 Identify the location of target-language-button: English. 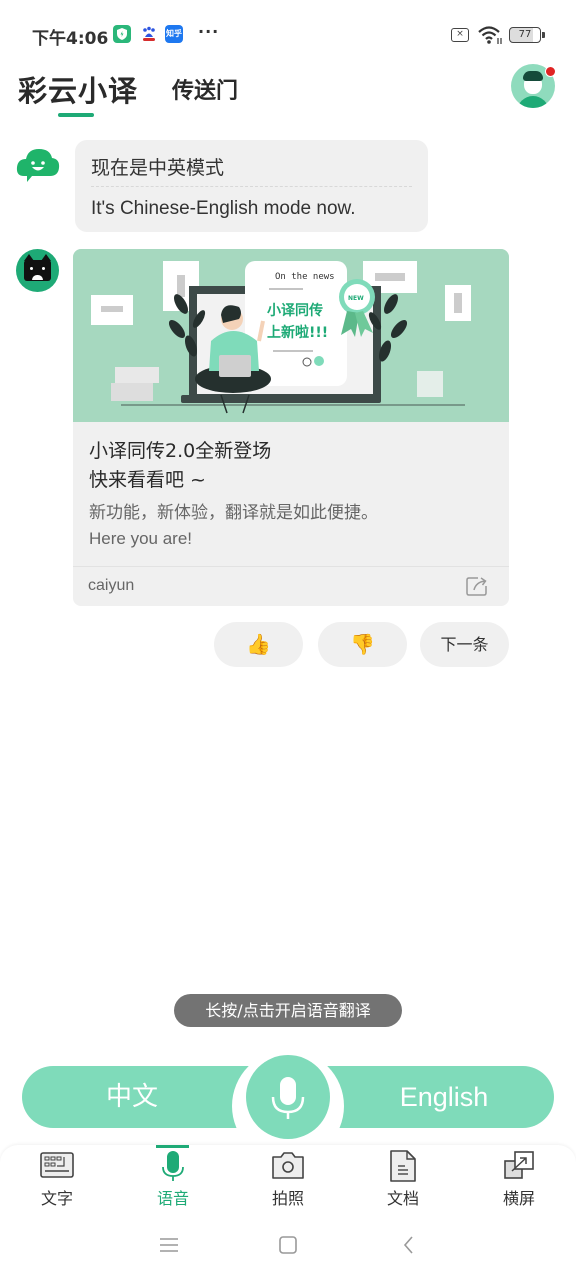
(434, 1097).